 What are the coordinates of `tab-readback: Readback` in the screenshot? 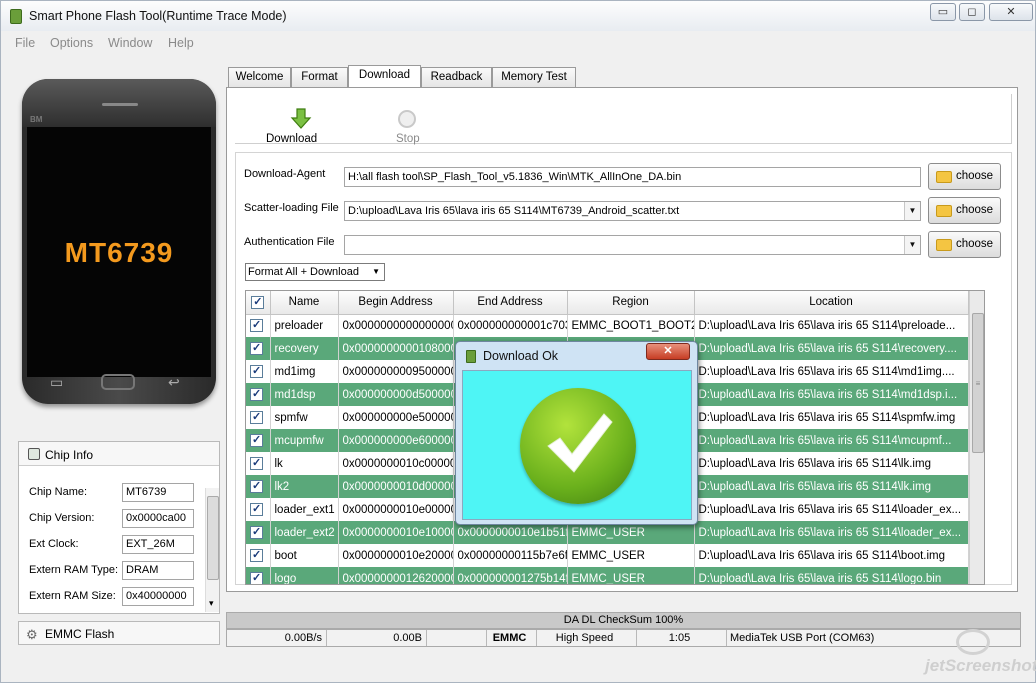 It's located at (456, 77).